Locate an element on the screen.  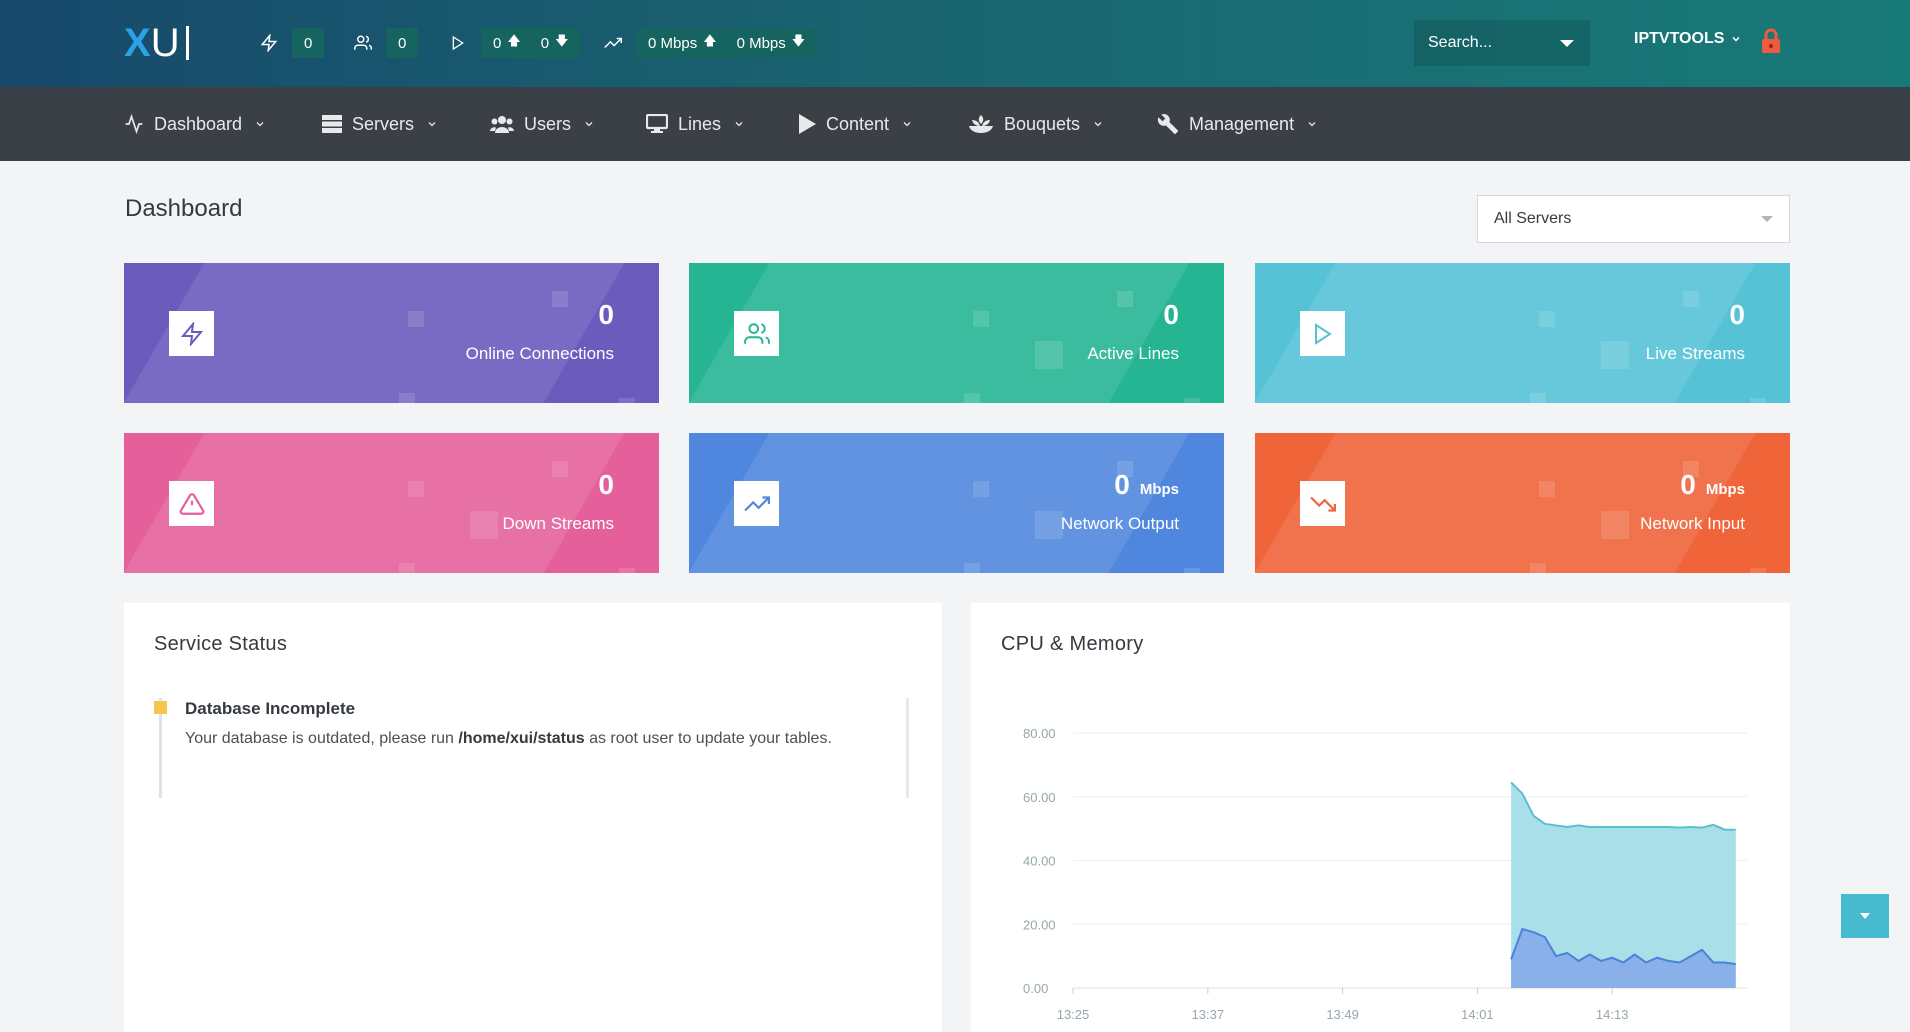
status-item-title: Database Incomplete is located at coordinates (270, 708).